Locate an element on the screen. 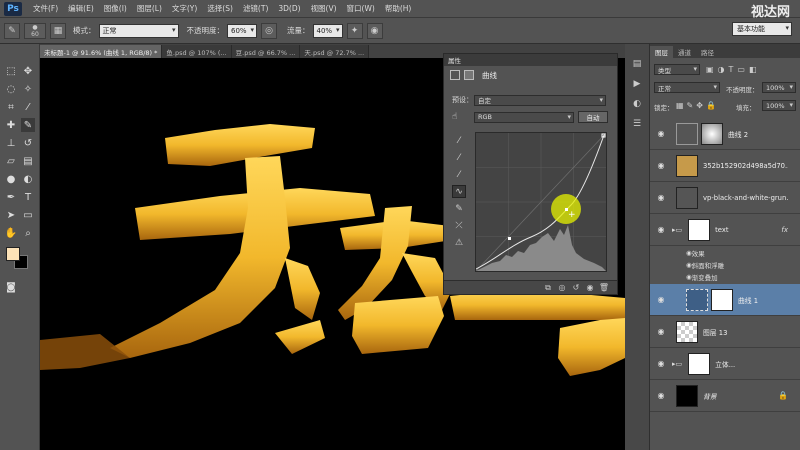 The image size is (800, 450). view-previous-icon: ◎ is located at coordinates (562, 287).